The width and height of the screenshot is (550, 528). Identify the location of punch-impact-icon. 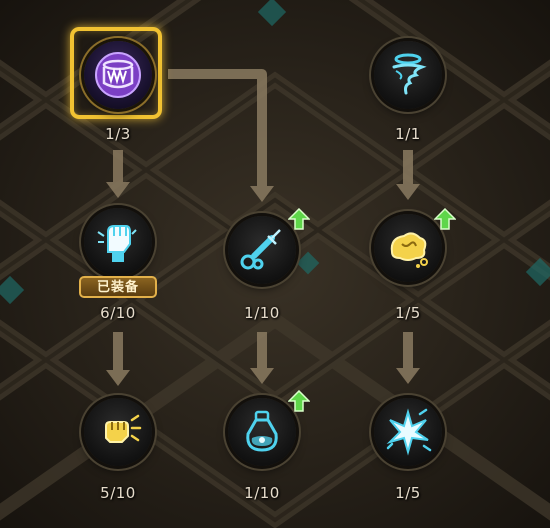
(123, 428).